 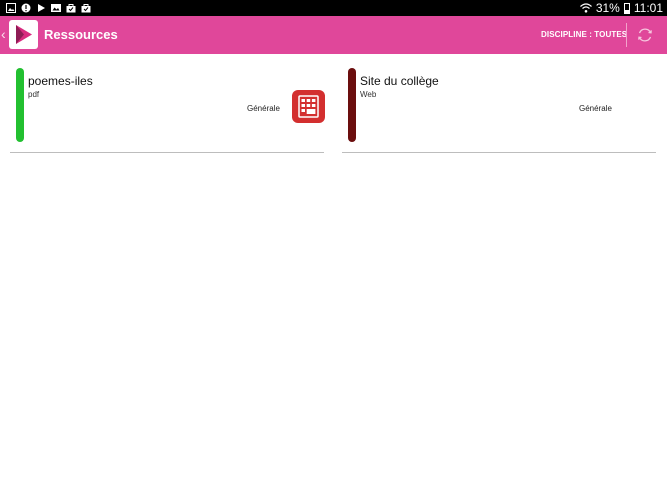 I want to click on play-logo-icon, so click(x=24, y=34).